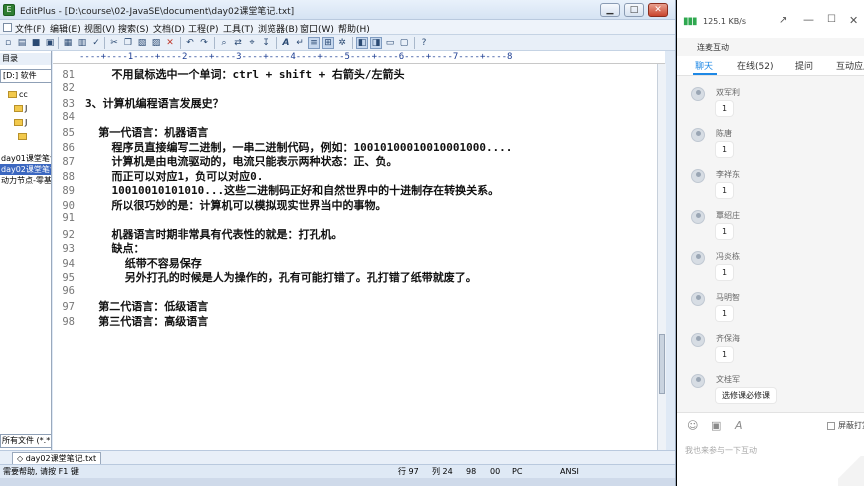 The image size is (864, 486). What do you see at coordinates (22, 43) in the screenshot?
I see `open-folder-icon: ▤` at bounding box center [22, 43].